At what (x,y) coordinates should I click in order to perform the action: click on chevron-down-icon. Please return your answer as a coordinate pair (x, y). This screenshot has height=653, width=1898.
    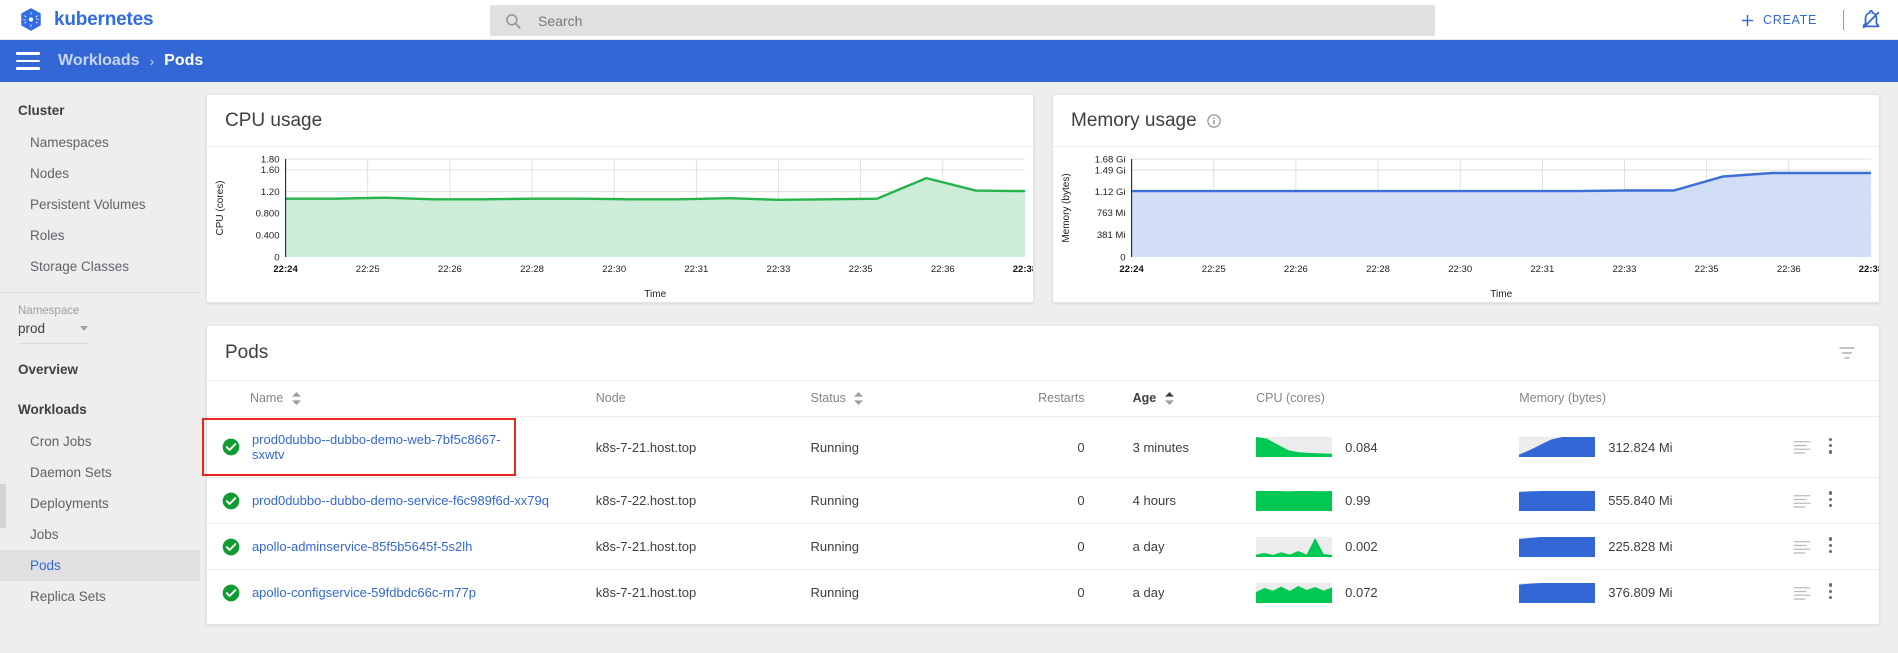
    Looking at the image, I should click on (84, 328).